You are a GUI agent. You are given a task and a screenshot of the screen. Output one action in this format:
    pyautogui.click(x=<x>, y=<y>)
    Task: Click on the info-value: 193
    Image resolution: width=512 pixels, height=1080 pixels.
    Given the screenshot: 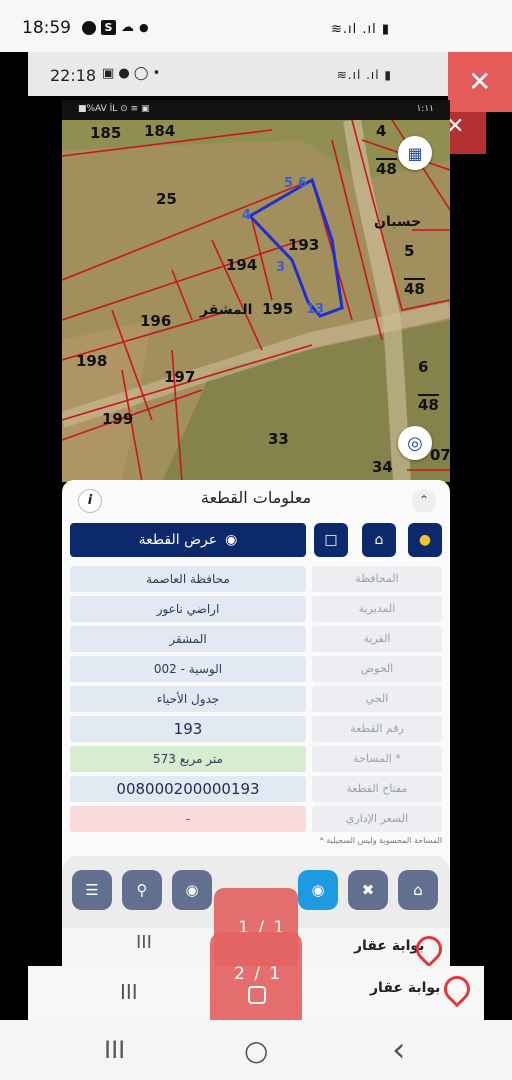 What is the action you would take?
    pyautogui.click(x=188, y=729)
    